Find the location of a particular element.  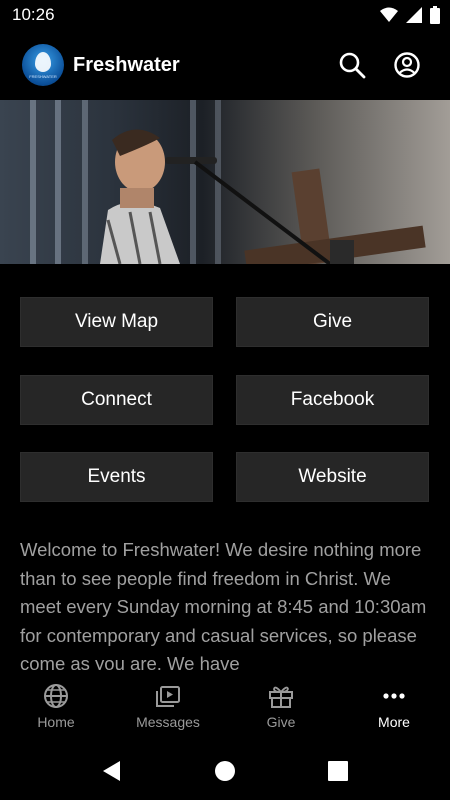

bottom-navigation: Home Messages Give More is located at coordinates (225, 706).